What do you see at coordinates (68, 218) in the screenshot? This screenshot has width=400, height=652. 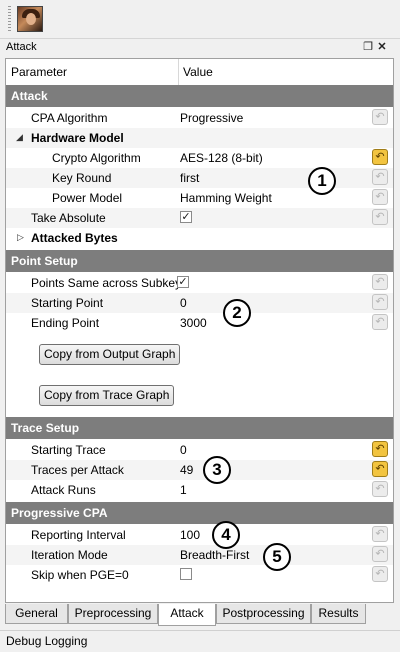 I see `take-absolute-label: Take Absolute` at bounding box center [68, 218].